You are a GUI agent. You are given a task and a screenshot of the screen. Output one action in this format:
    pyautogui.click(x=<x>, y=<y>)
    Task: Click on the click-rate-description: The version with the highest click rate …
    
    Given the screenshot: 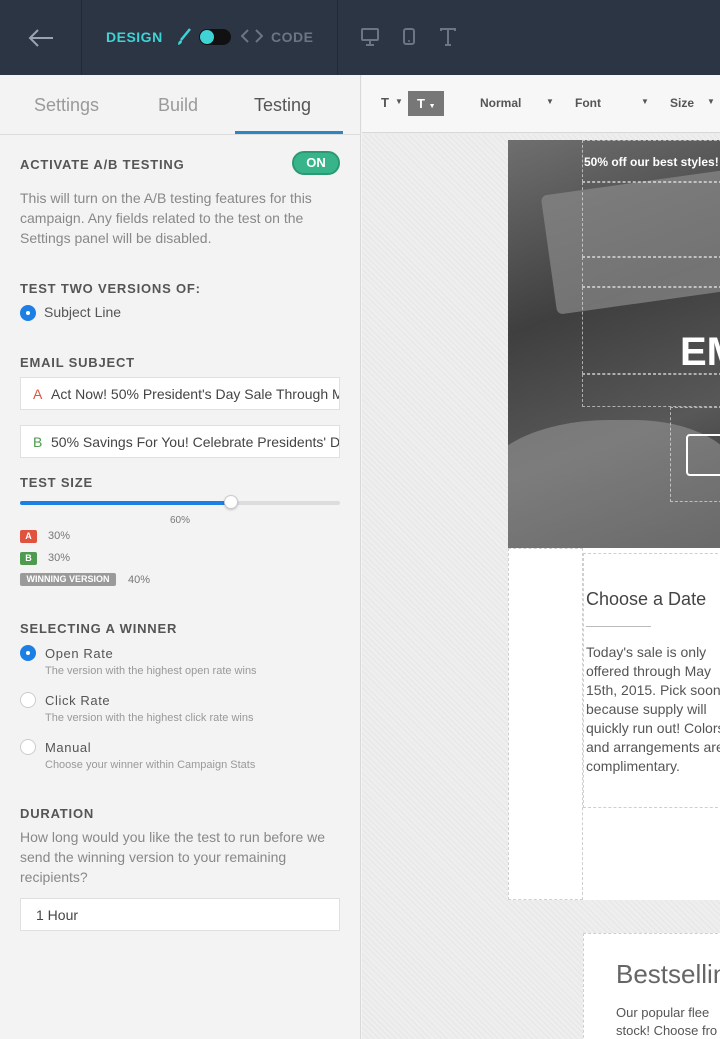 What is the action you would take?
    pyautogui.click(x=149, y=718)
    